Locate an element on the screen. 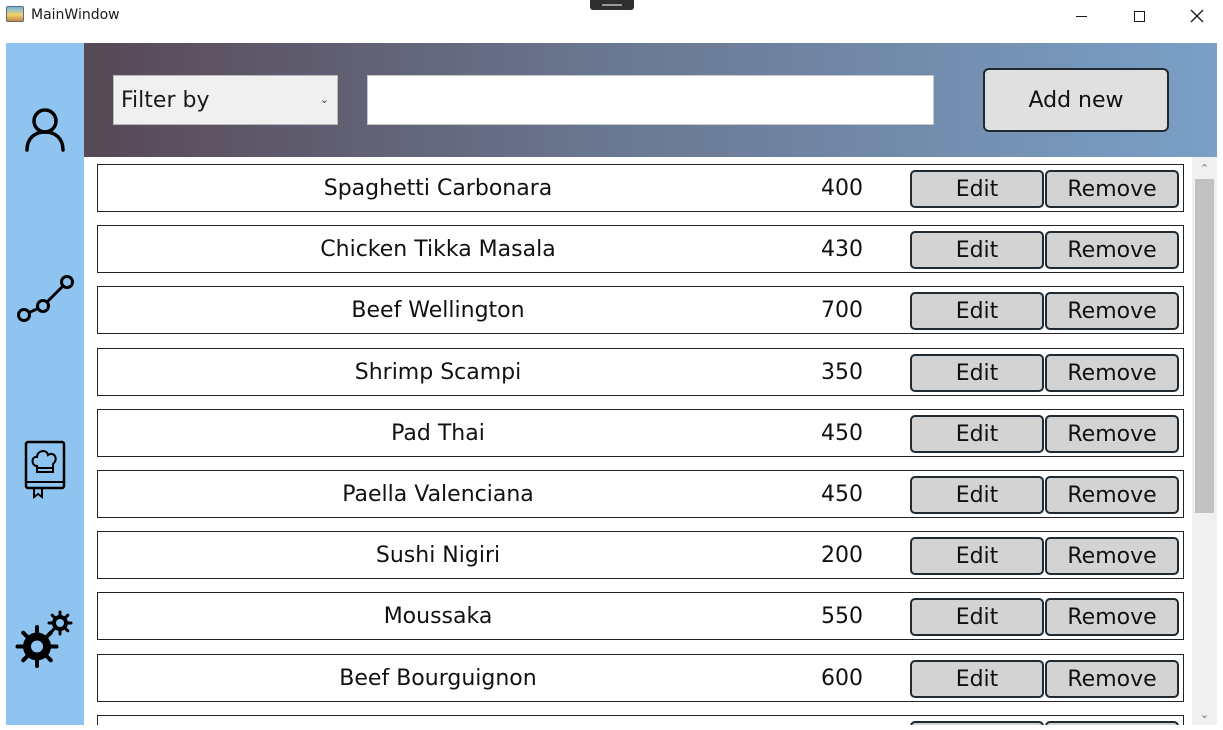 This screenshot has height=730, width=1223. list-item: Moussaka 550 Edit Remove is located at coordinates (640, 616).